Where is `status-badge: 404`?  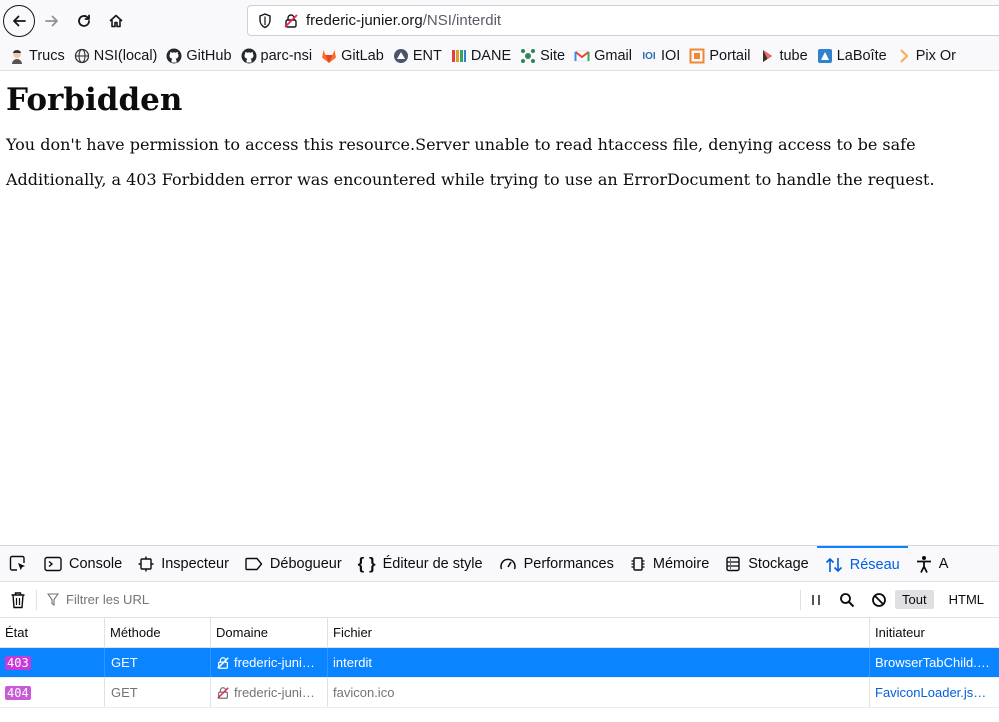
status-badge: 404 is located at coordinates (18, 692).